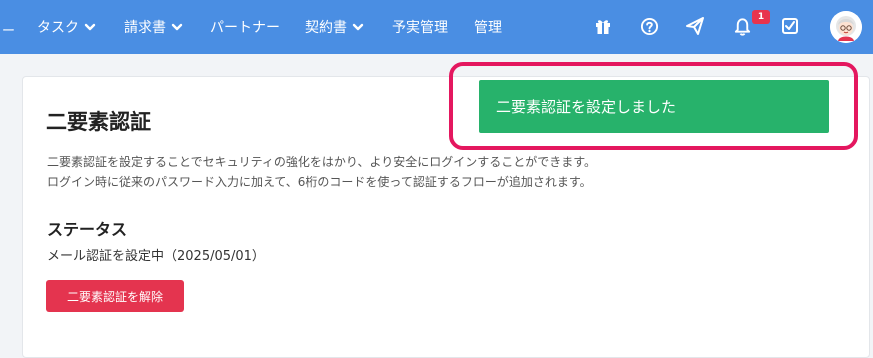 The image size is (873, 358). I want to click on send-icon, so click(695, 26).